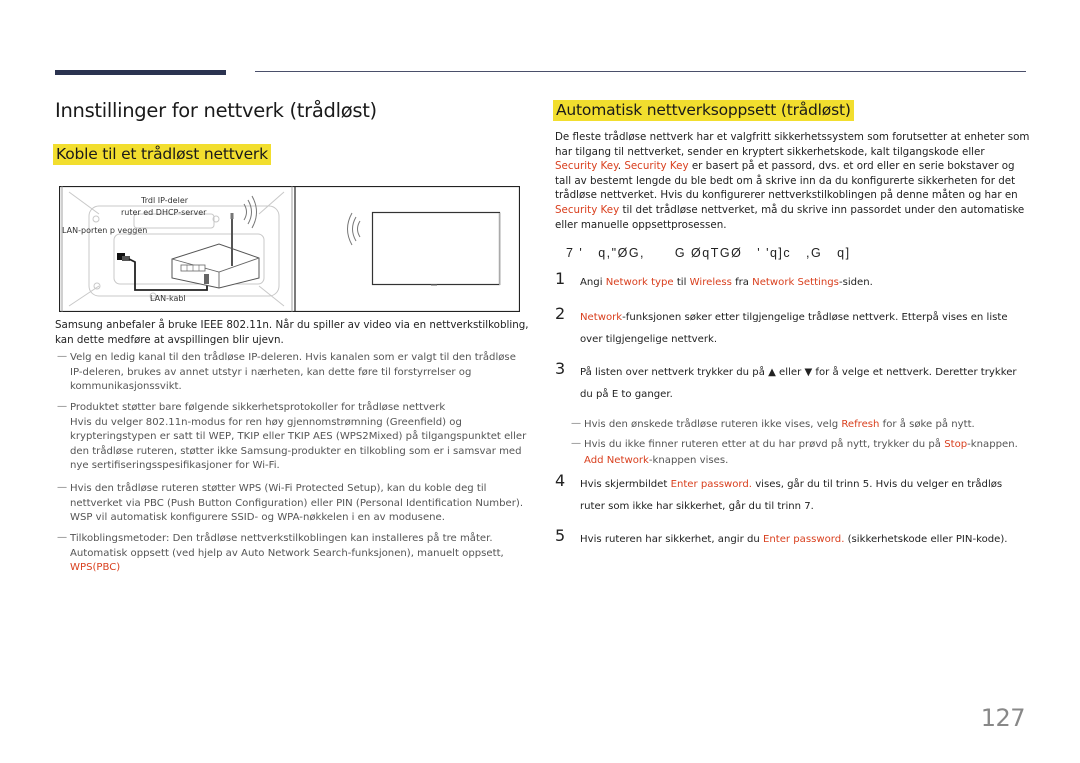 This screenshot has width=1080, height=763. I want to click on wifi-signal-icon, so click(250, 212).